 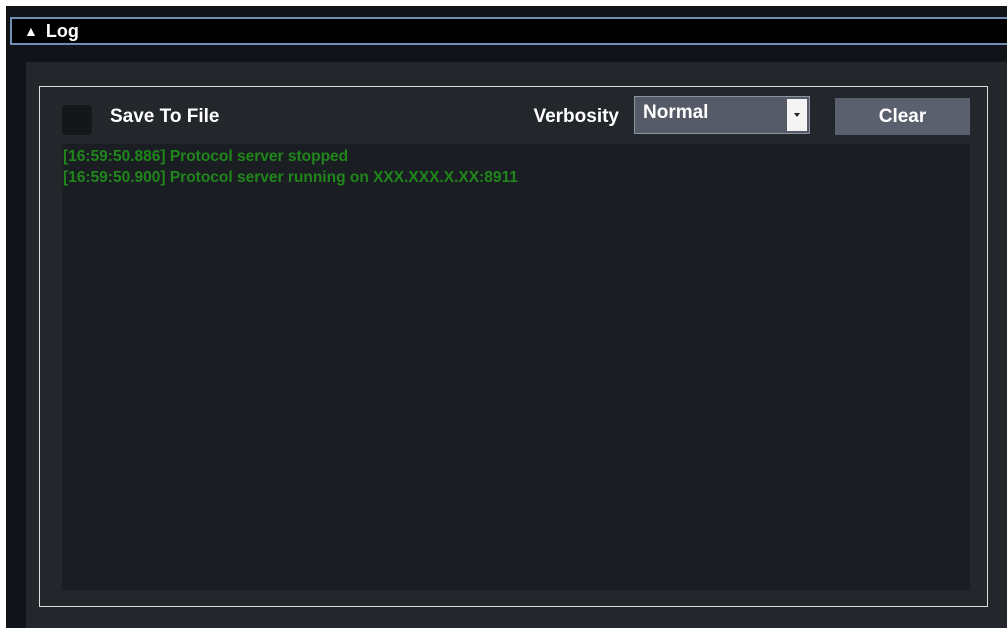 I want to click on verbosity-selected-value: Normal, so click(x=676, y=112).